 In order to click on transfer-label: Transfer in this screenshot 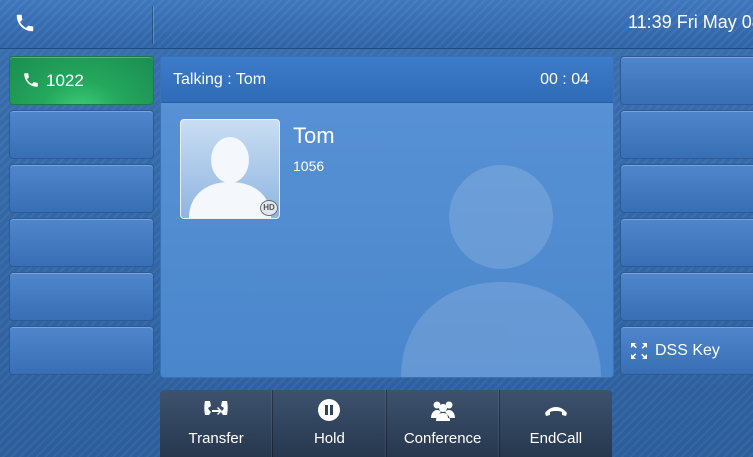, I will do `click(216, 438)`.